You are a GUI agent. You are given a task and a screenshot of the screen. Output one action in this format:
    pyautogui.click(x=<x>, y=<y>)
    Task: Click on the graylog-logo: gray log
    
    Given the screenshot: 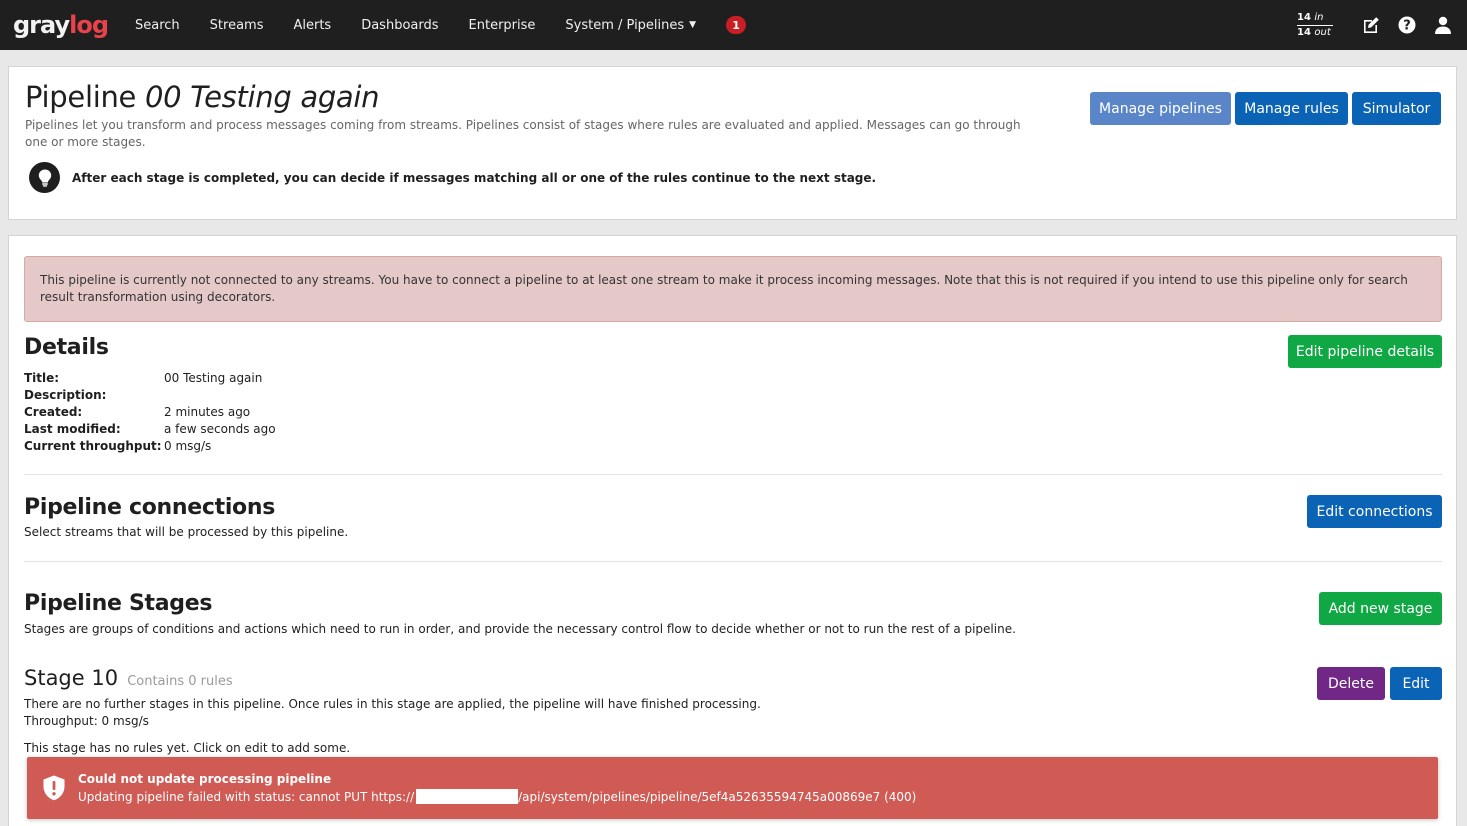 What is the action you would take?
    pyautogui.click(x=61, y=25)
    